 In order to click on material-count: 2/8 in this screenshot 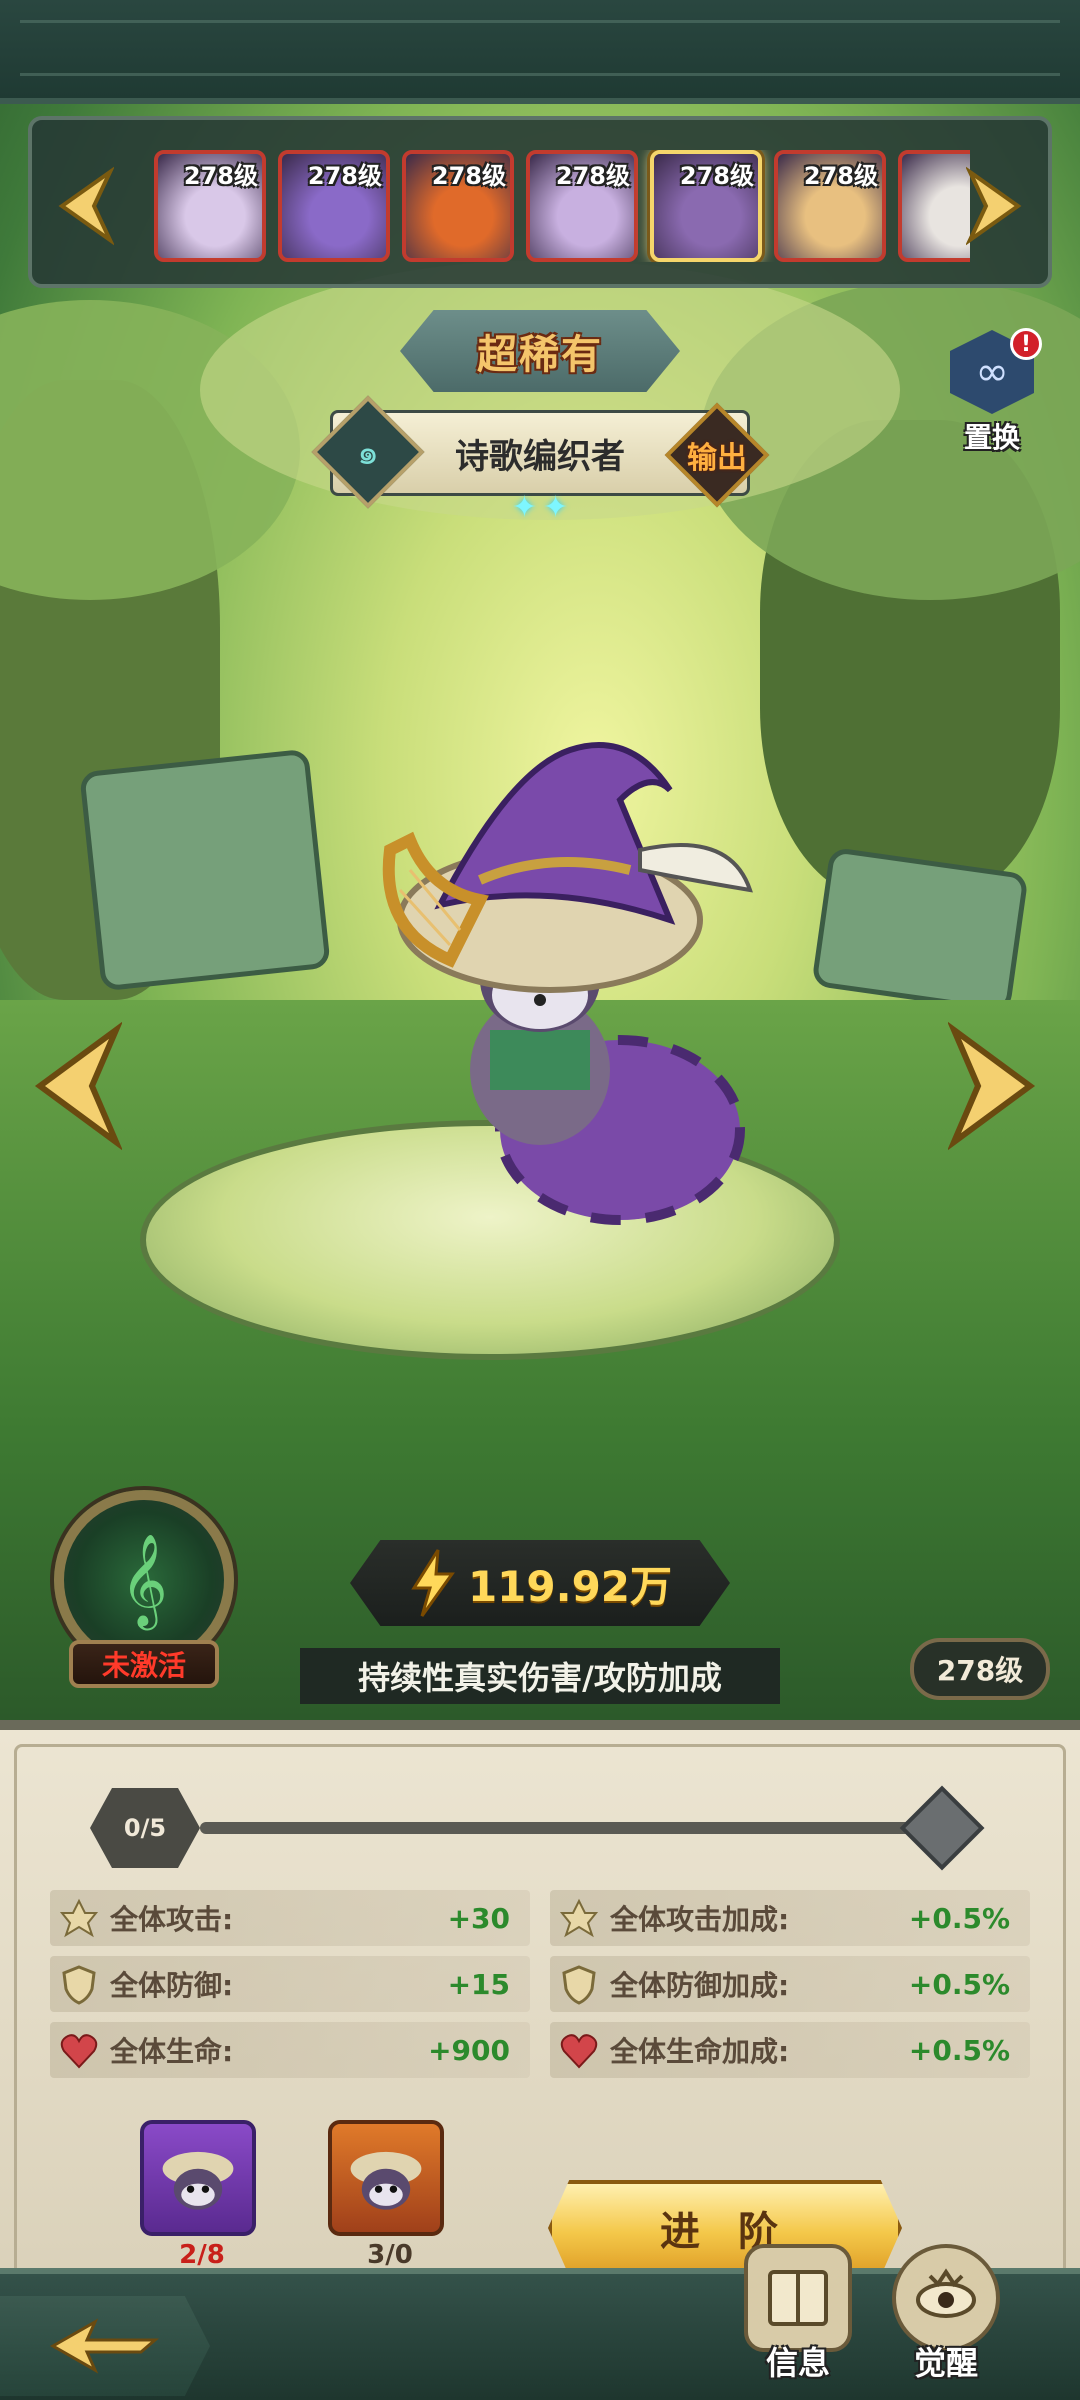, I will do `click(202, 2255)`.